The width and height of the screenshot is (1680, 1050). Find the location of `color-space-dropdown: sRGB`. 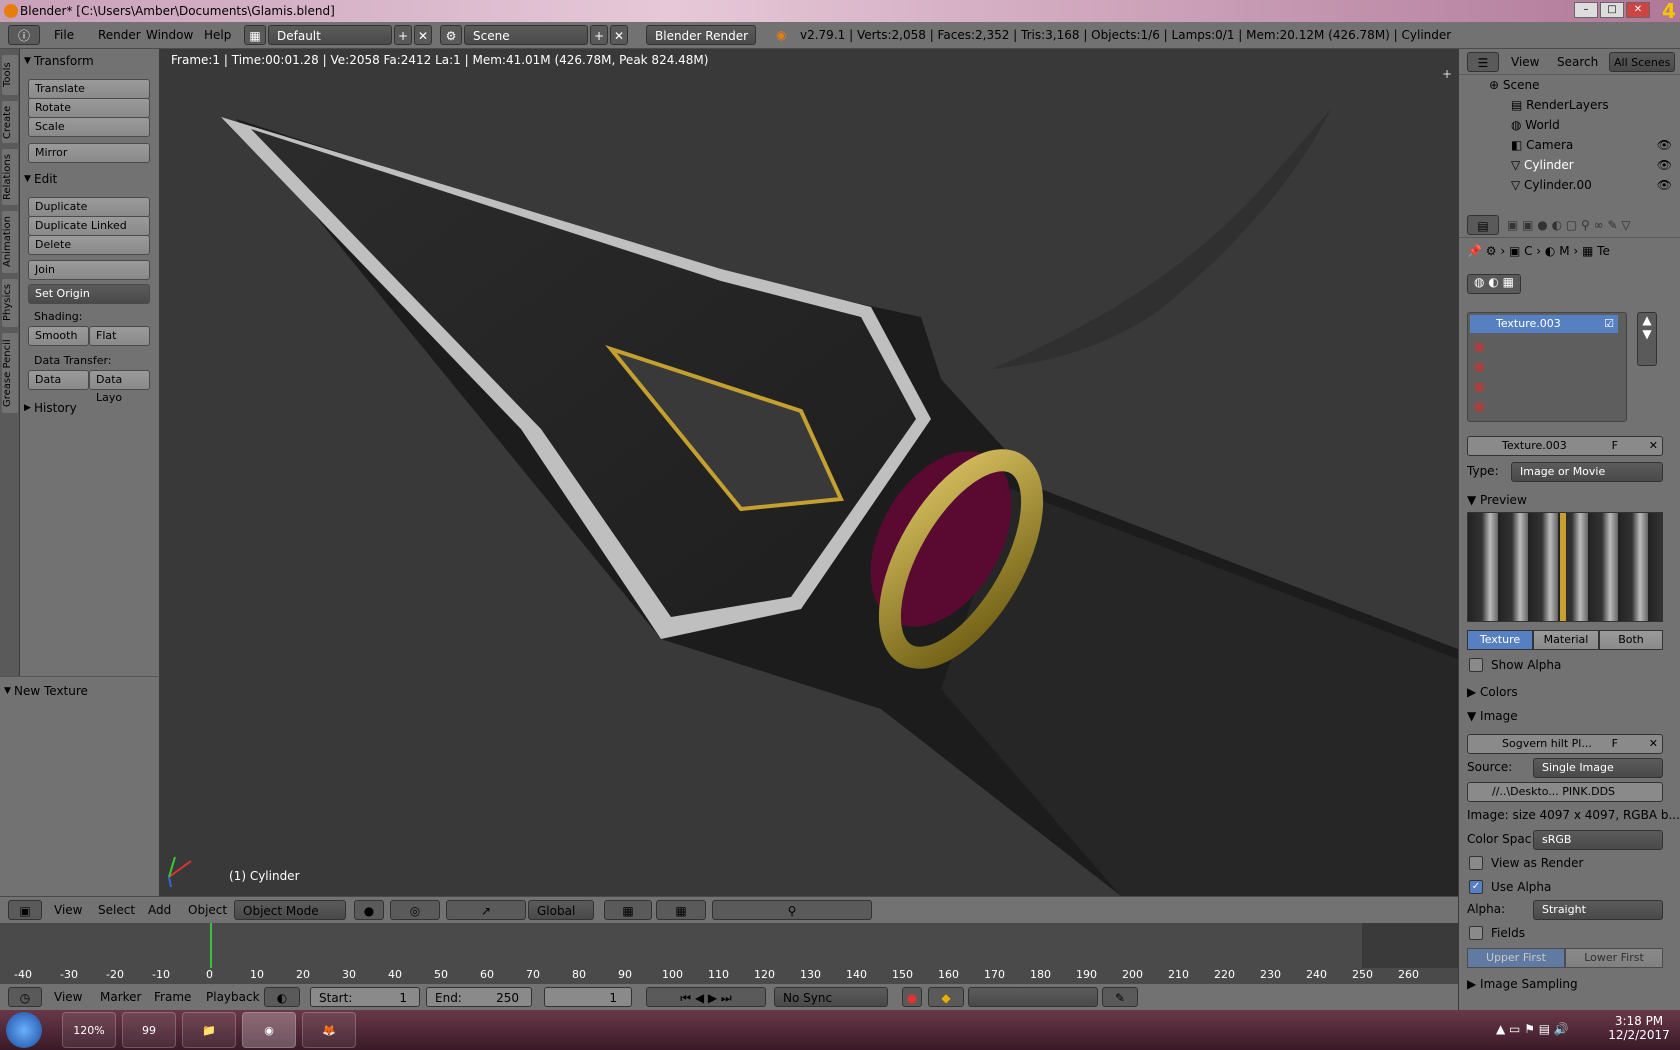

color-space-dropdown: sRGB is located at coordinates (1598, 840).